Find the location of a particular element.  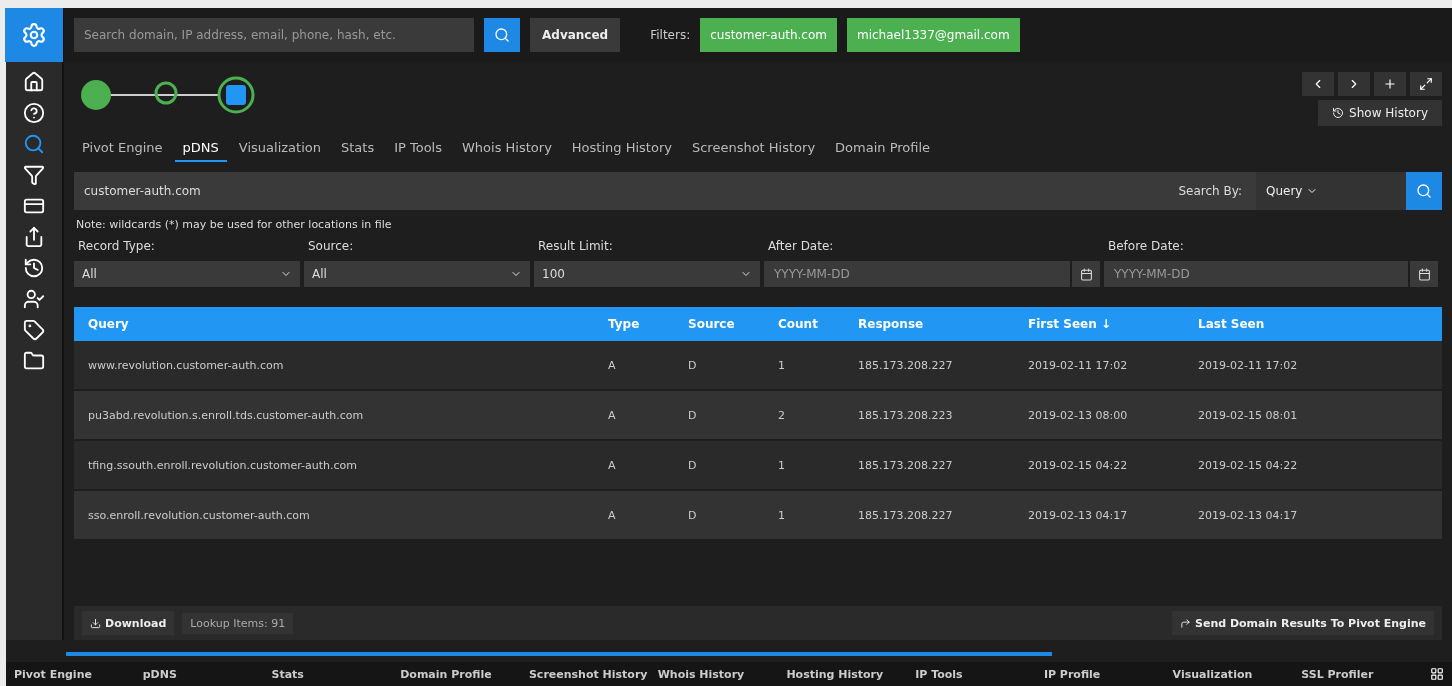

download-icon is located at coordinates (95, 623).